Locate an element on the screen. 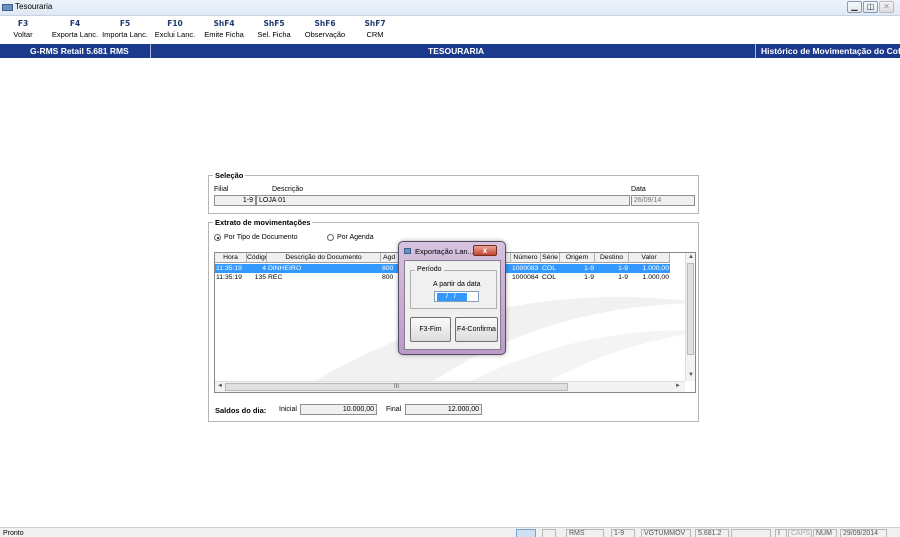 Image resolution: width=900 pixels, height=537 pixels. fkey-code: ShF5 is located at coordinates (274, 23).